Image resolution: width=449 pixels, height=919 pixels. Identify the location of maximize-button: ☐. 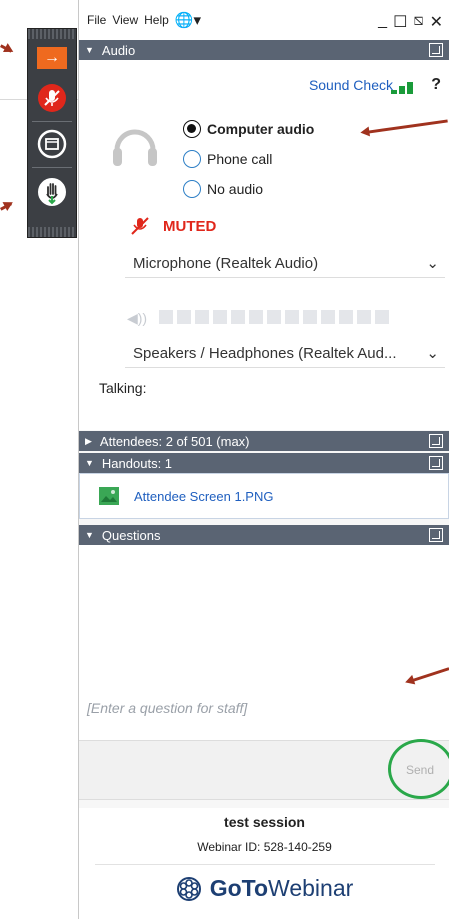
(400, 22).